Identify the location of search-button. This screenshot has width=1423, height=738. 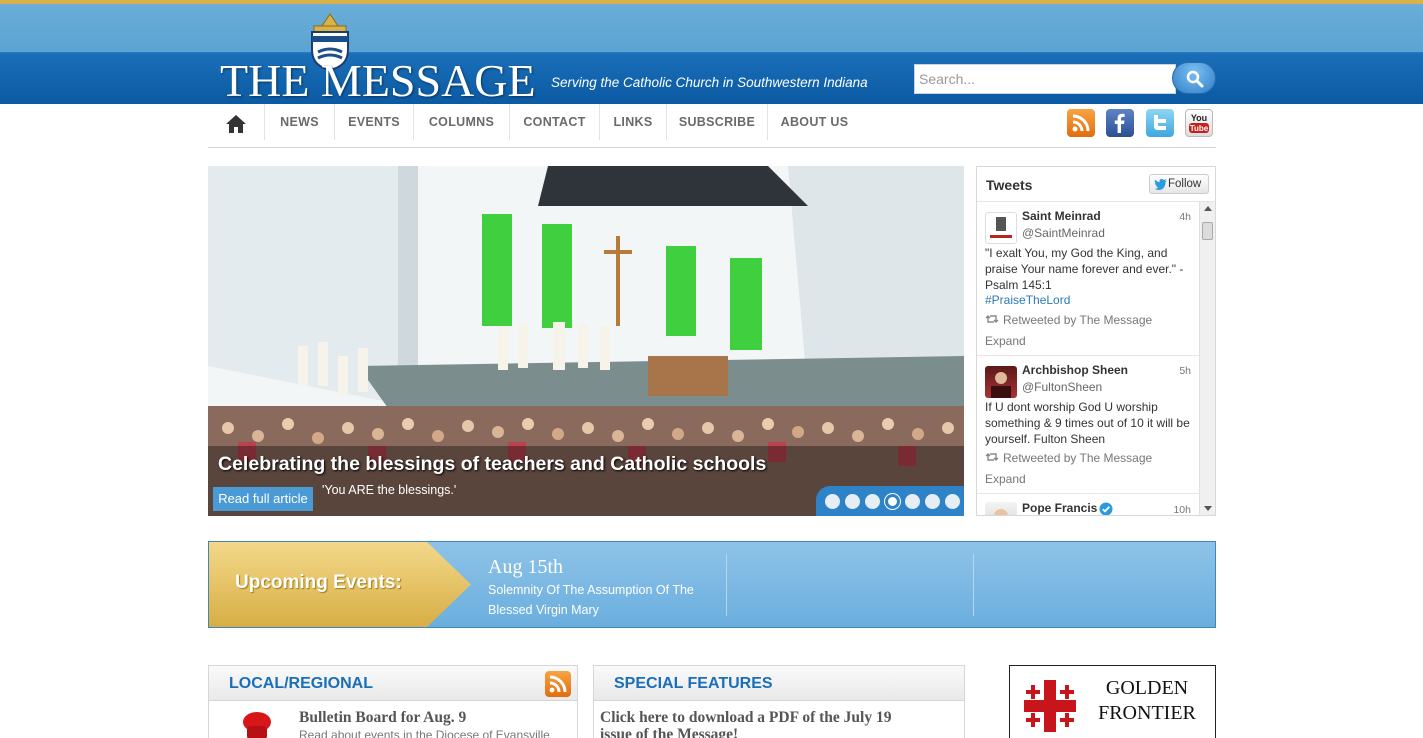
(1194, 78).